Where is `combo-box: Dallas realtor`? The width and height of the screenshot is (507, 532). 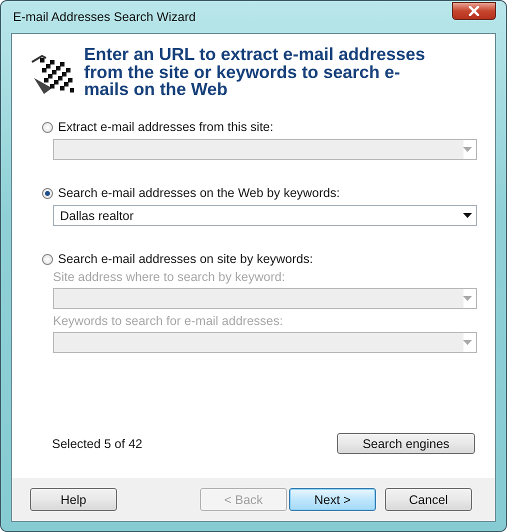 combo-box: Dallas realtor is located at coordinates (265, 215).